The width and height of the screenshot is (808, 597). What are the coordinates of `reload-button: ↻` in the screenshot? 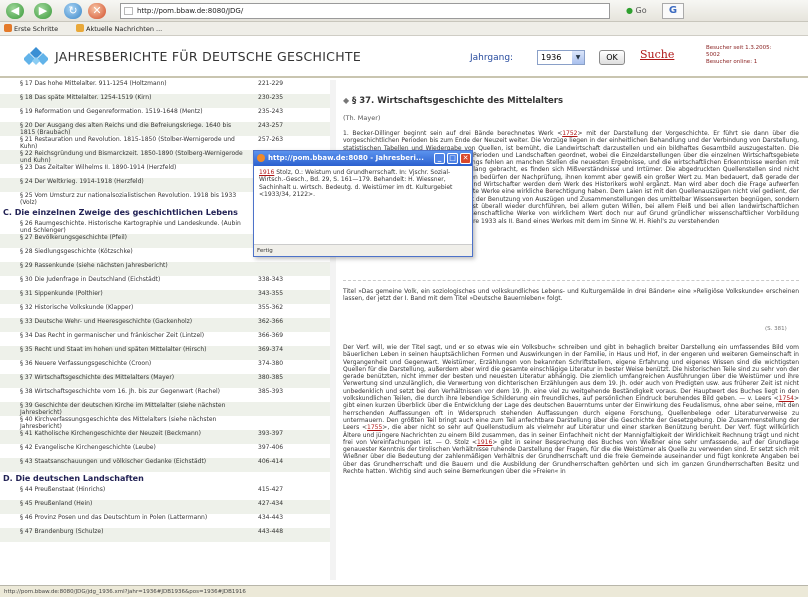 It's located at (73, 11).